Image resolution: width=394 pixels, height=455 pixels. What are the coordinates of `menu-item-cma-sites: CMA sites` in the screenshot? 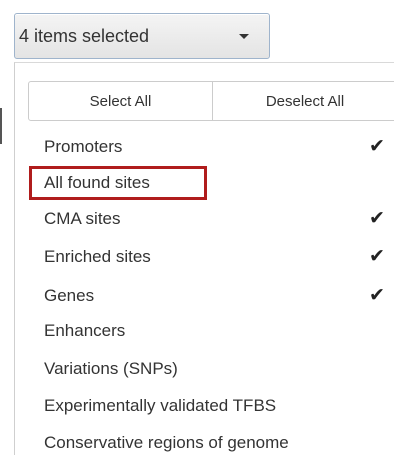 It's located at (219, 219).